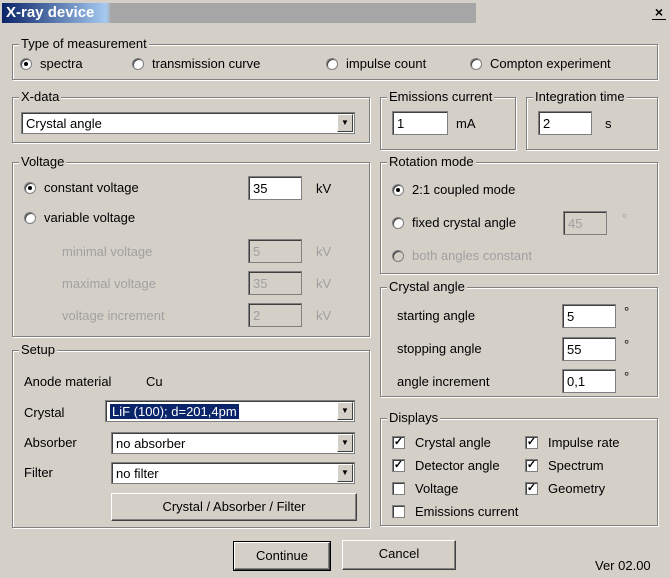  Describe the element at coordinates (50, 442) in the screenshot. I see `absorber-label: Absorber` at that location.